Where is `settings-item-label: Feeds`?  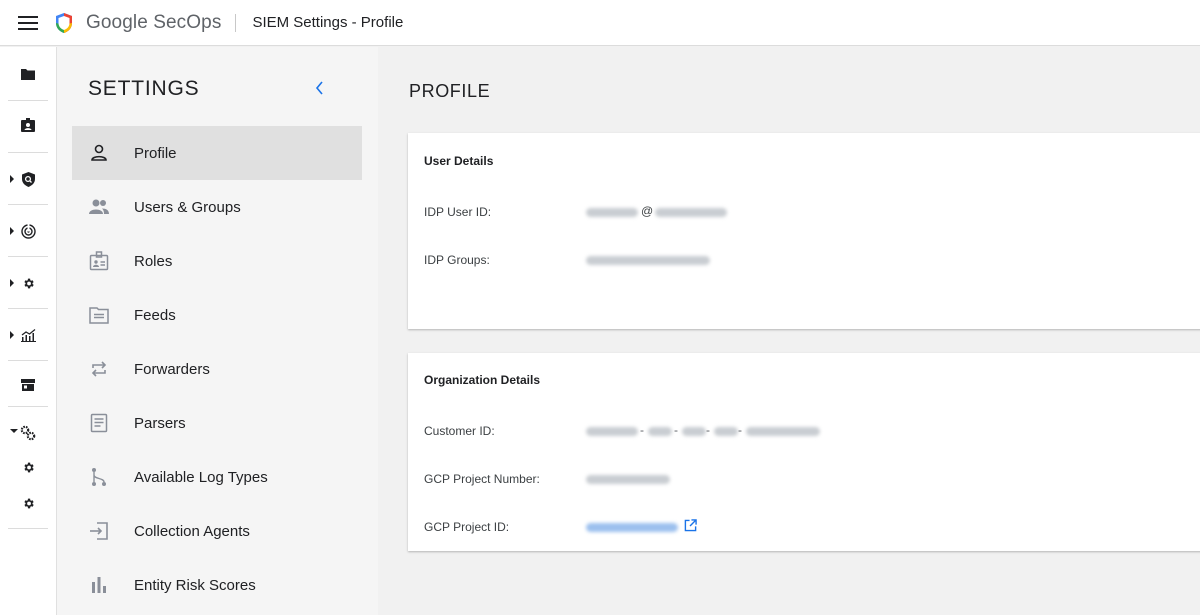 settings-item-label: Feeds is located at coordinates (155, 315).